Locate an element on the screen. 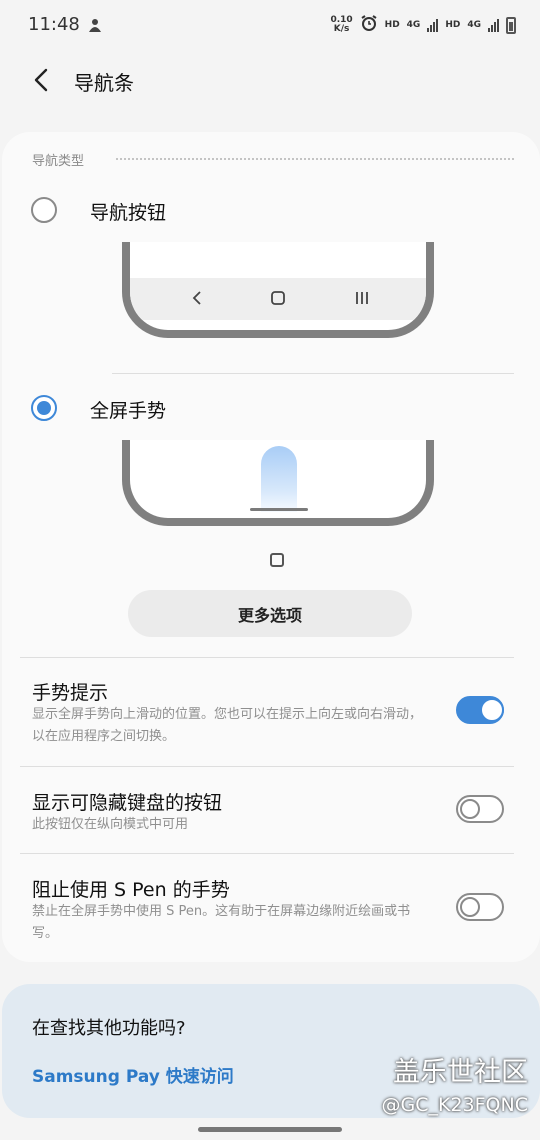 This screenshot has height=1140, width=540. page-title: 导航条 is located at coordinates (104, 83).